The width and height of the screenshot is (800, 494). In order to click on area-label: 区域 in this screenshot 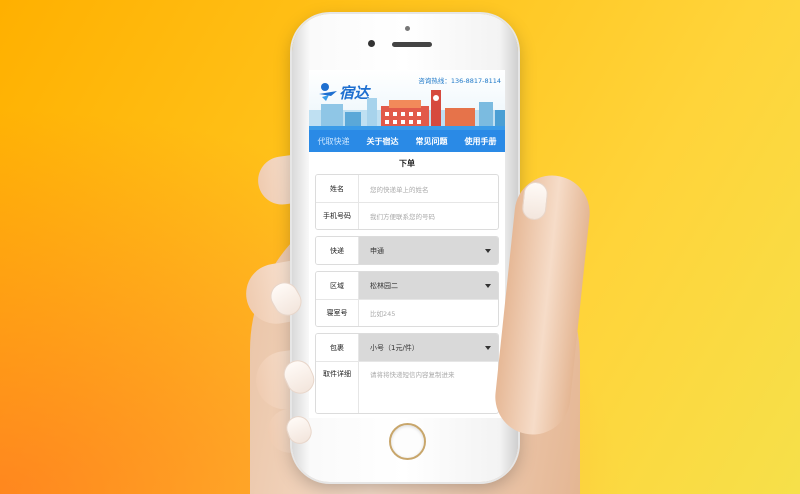, I will do `click(337, 285)`.